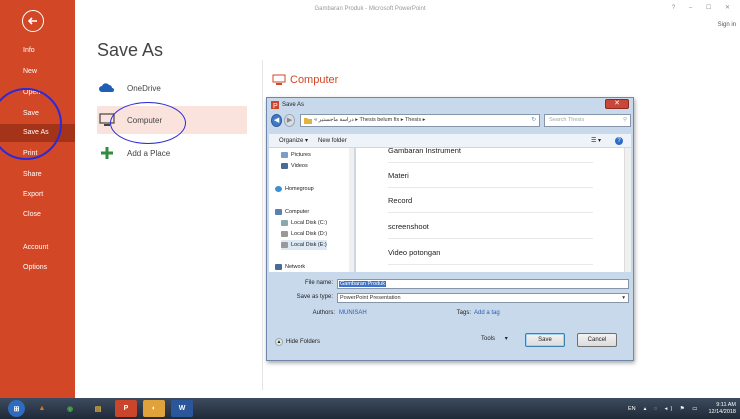 This screenshot has height=419, width=740. Describe the element at coordinates (303, 342) in the screenshot. I see `hide-folders-label: Hide Folders` at that location.